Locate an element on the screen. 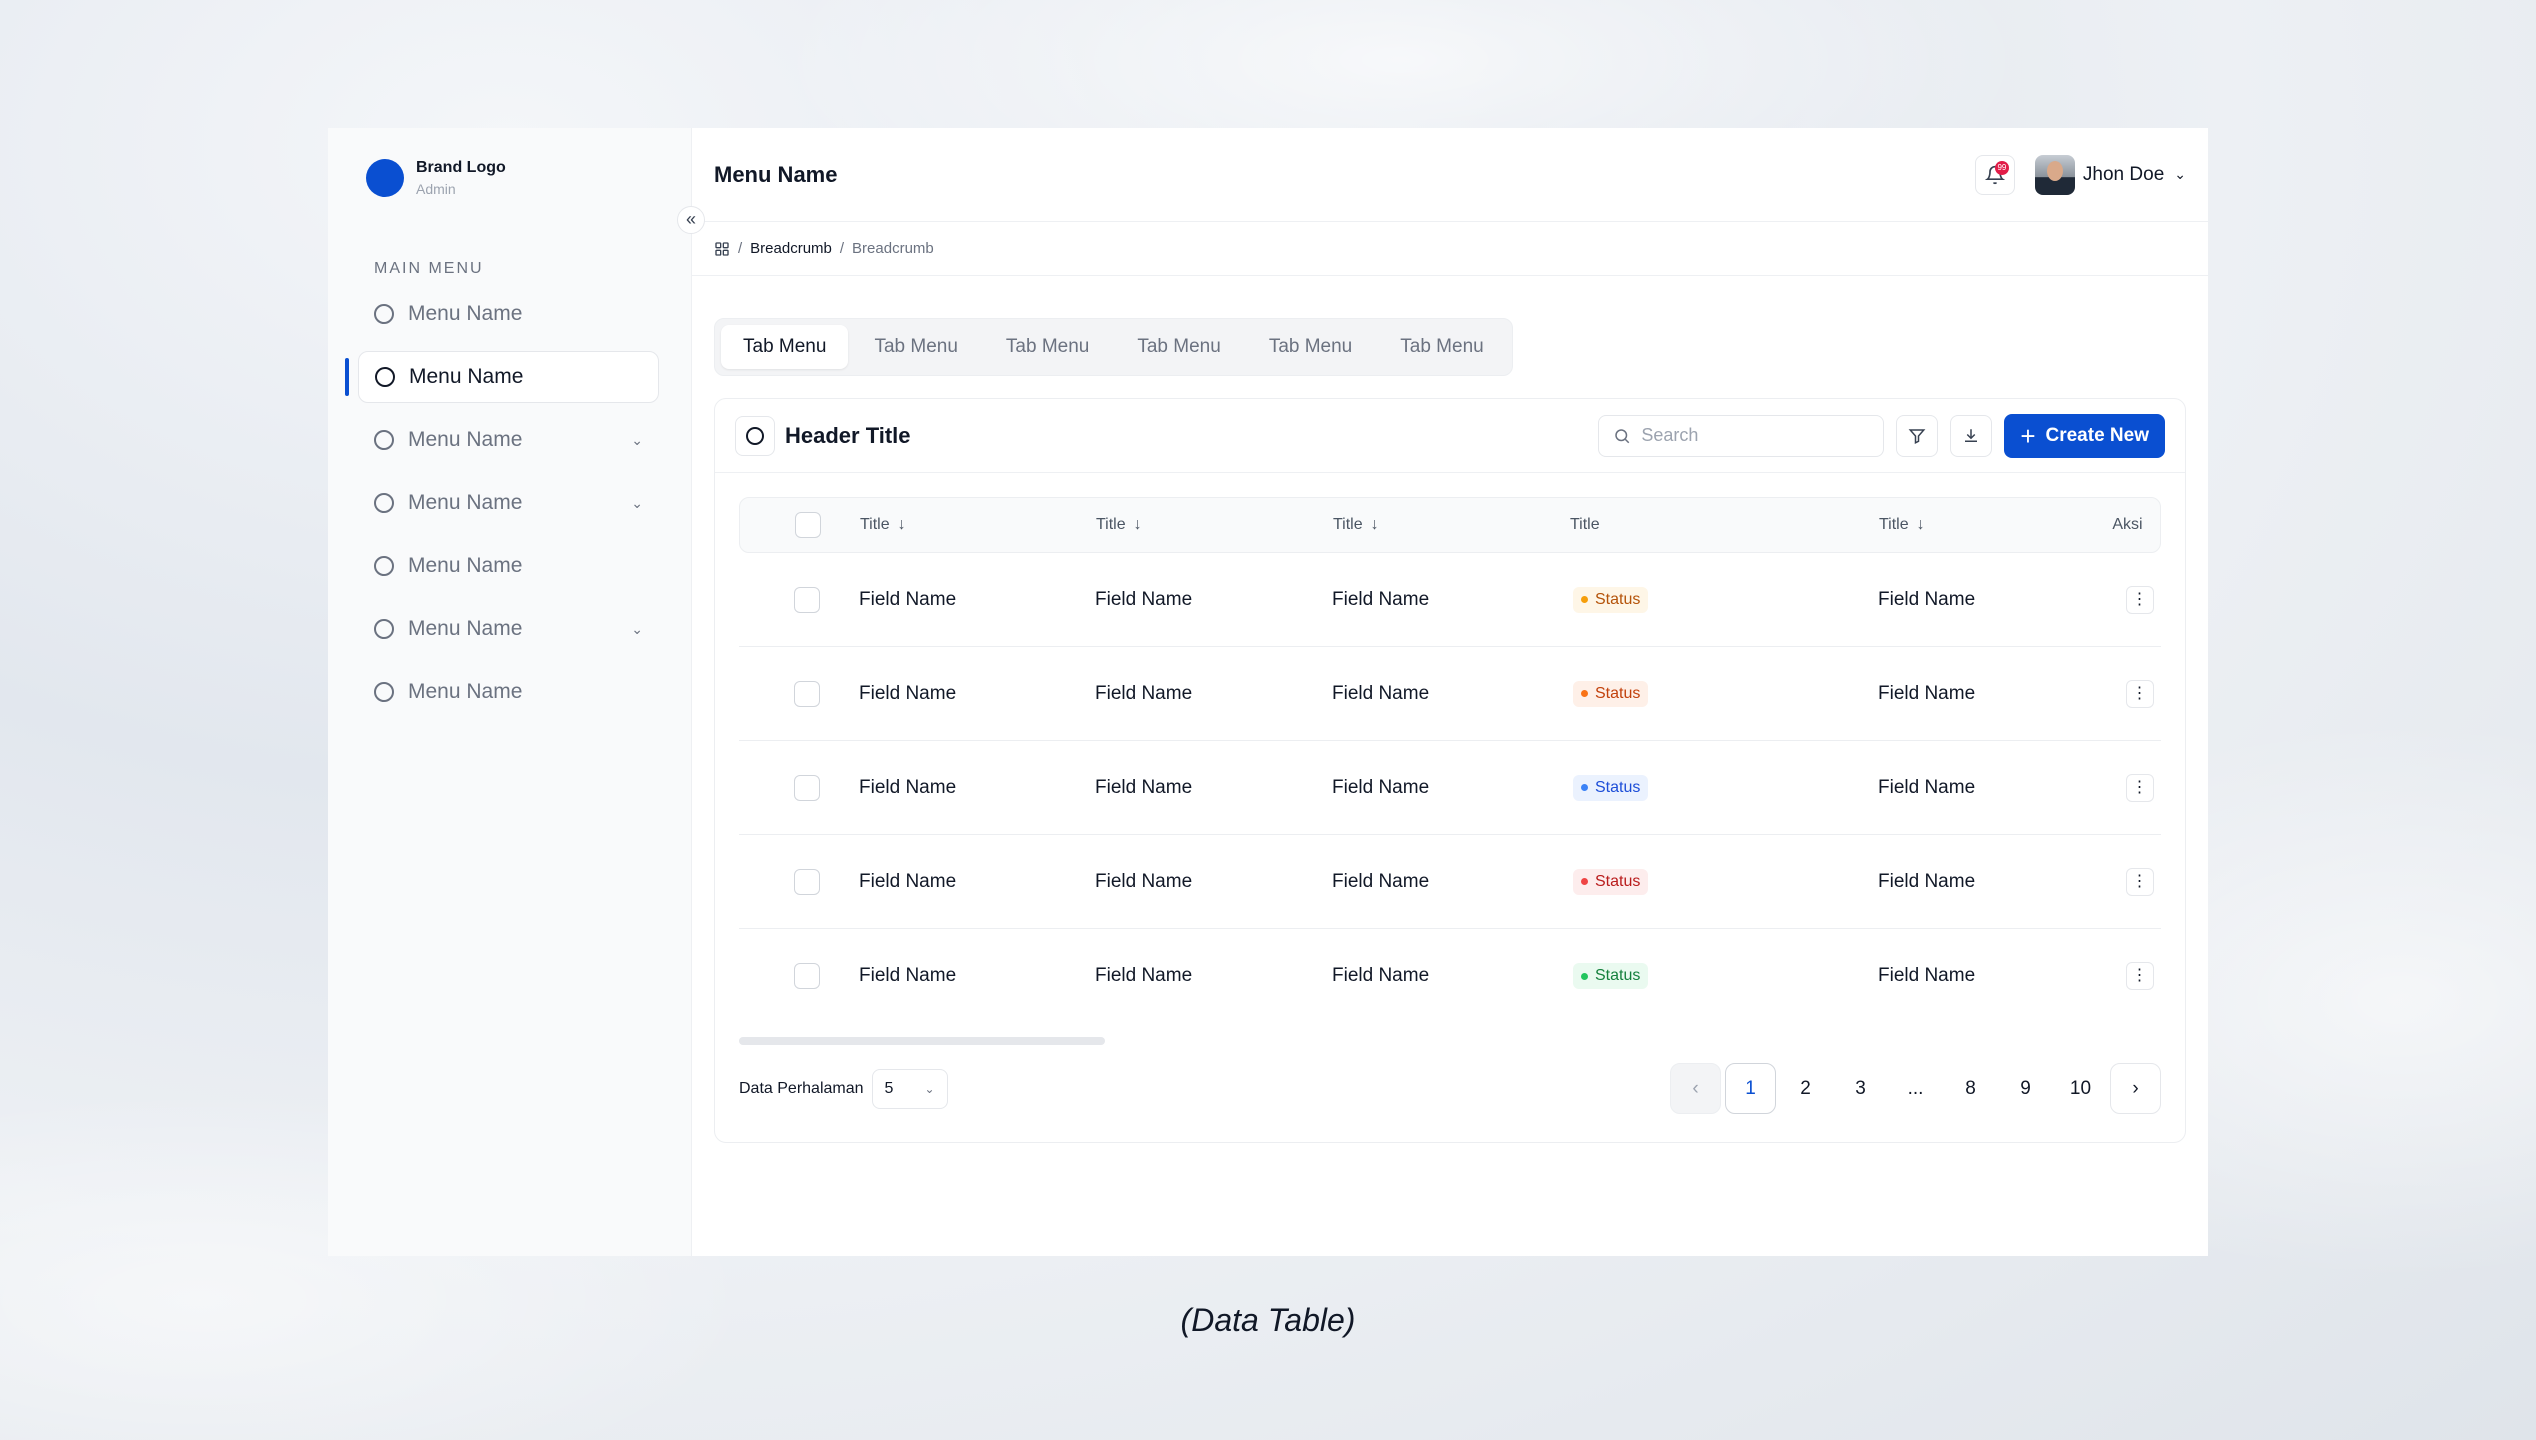 This screenshot has height=1440, width=2536. create-new-button: + Create New is located at coordinates (2084, 435).